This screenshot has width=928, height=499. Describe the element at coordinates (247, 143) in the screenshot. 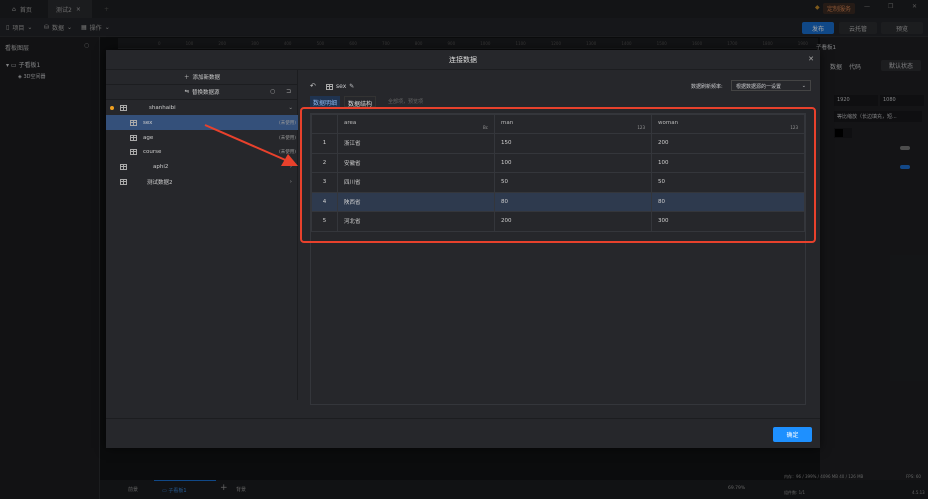

I see `arrow-shaft` at that location.